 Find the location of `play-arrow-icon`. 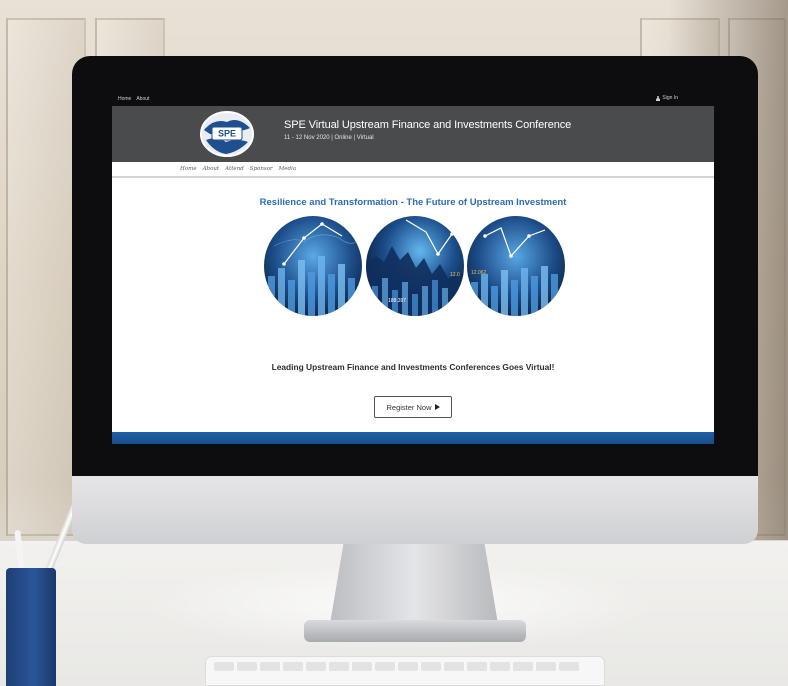

play-arrow-icon is located at coordinates (437, 407).